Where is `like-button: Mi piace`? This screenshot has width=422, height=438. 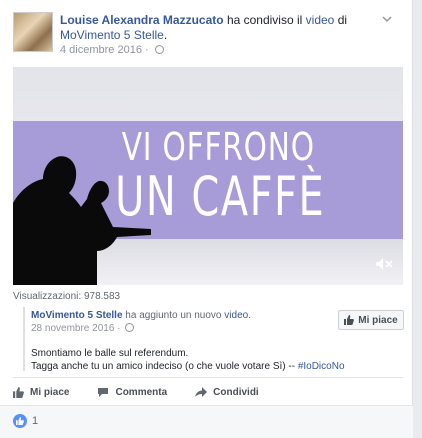
like-button: Mi piace is located at coordinates (41, 392).